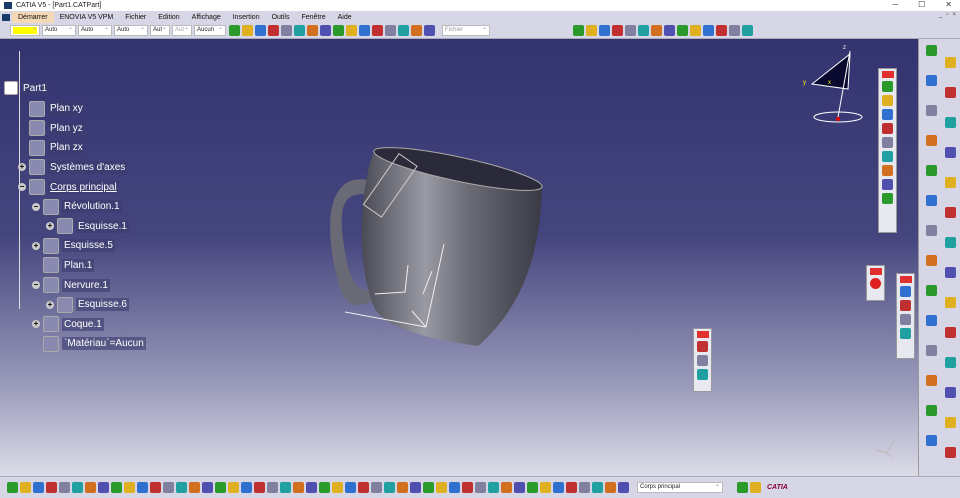 The width and height of the screenshot is (960, 498). Describe the element at coordinates (940, 15) in the screenshot. I see `doc-minimize-button: _` at that location.